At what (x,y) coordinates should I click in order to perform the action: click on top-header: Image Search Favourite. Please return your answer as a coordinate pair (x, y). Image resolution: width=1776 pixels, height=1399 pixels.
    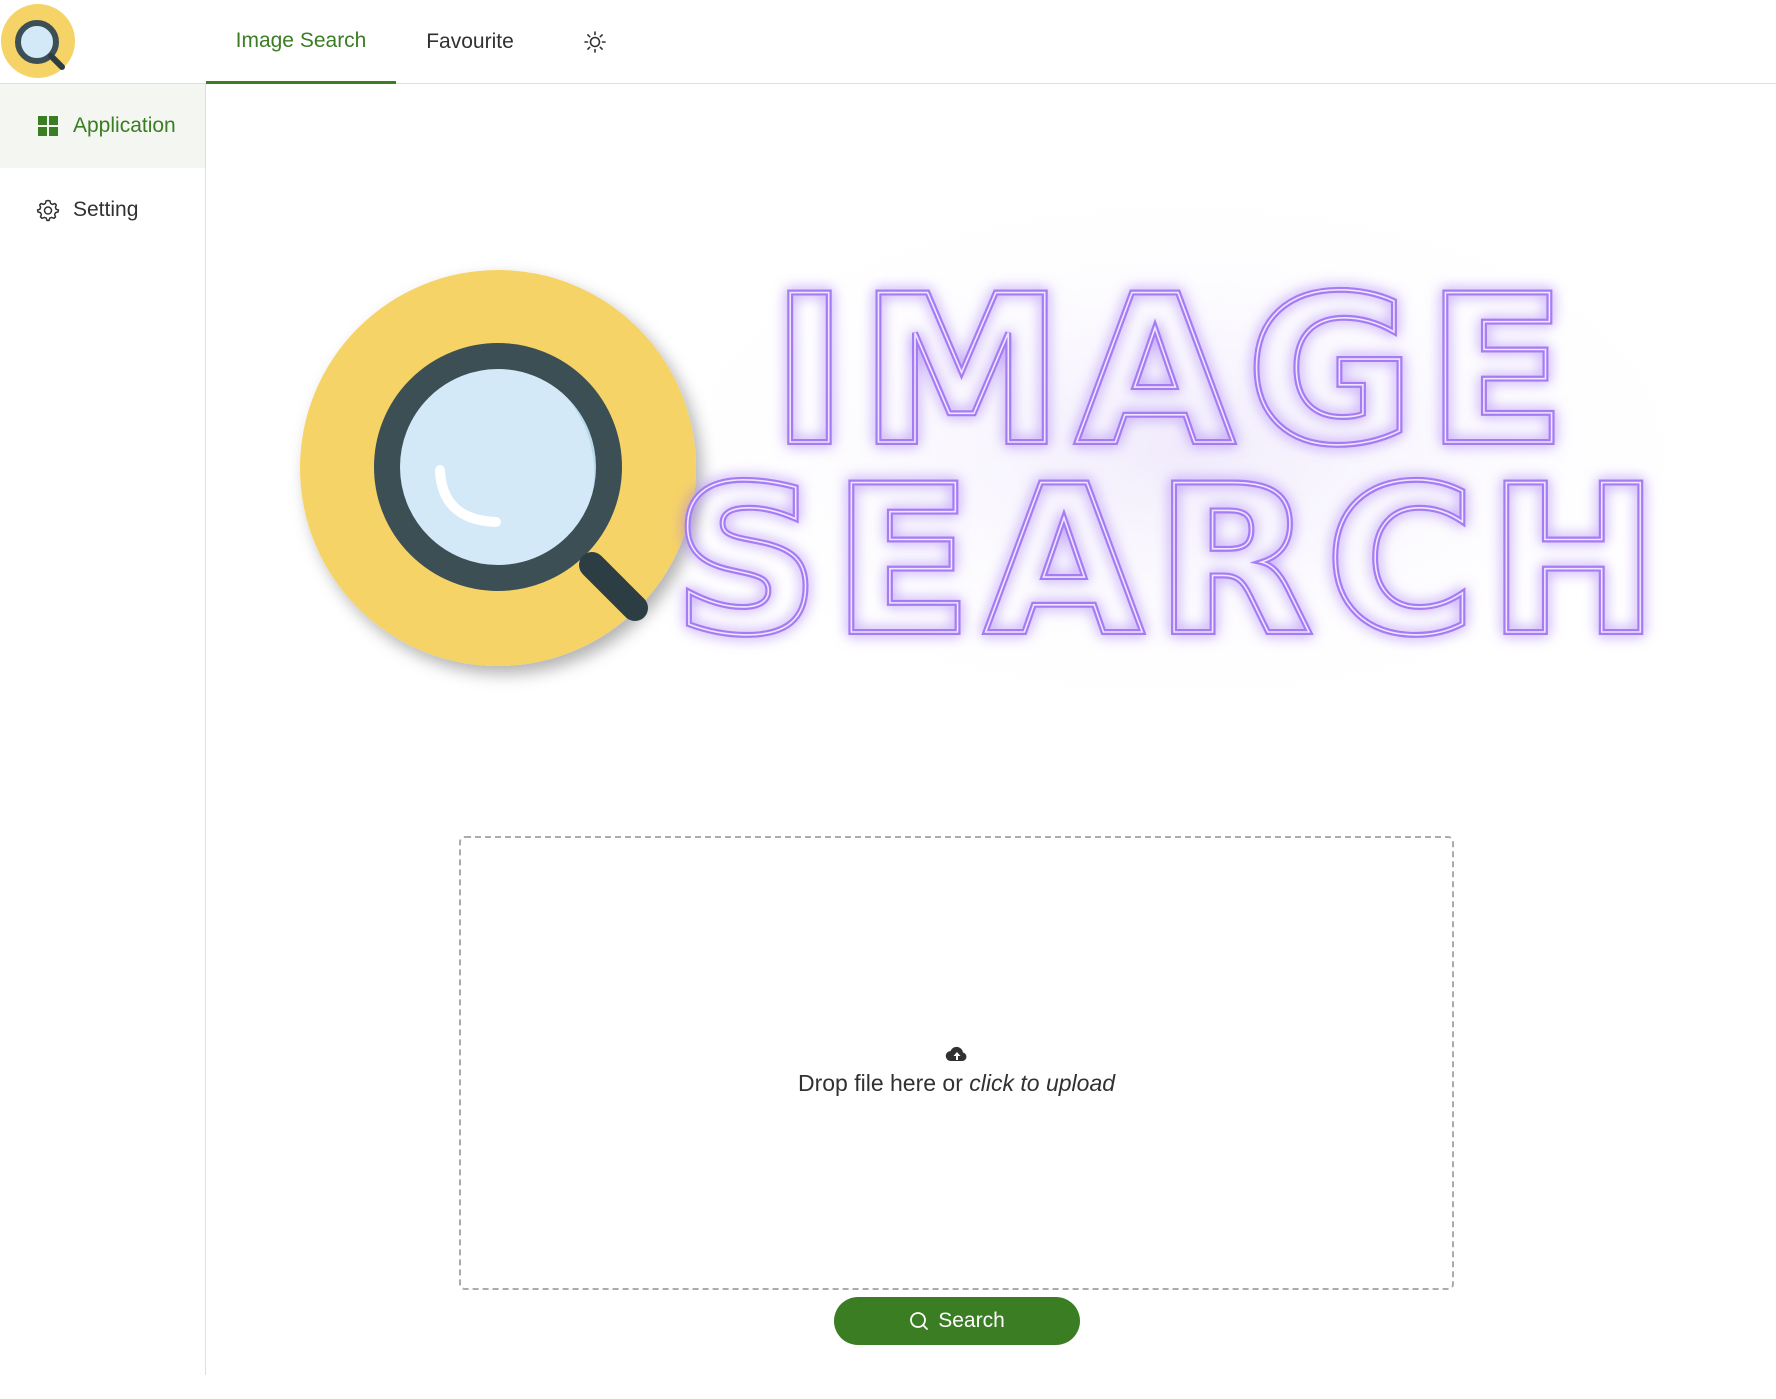
    Looking at the image, I should click on (888, 42).